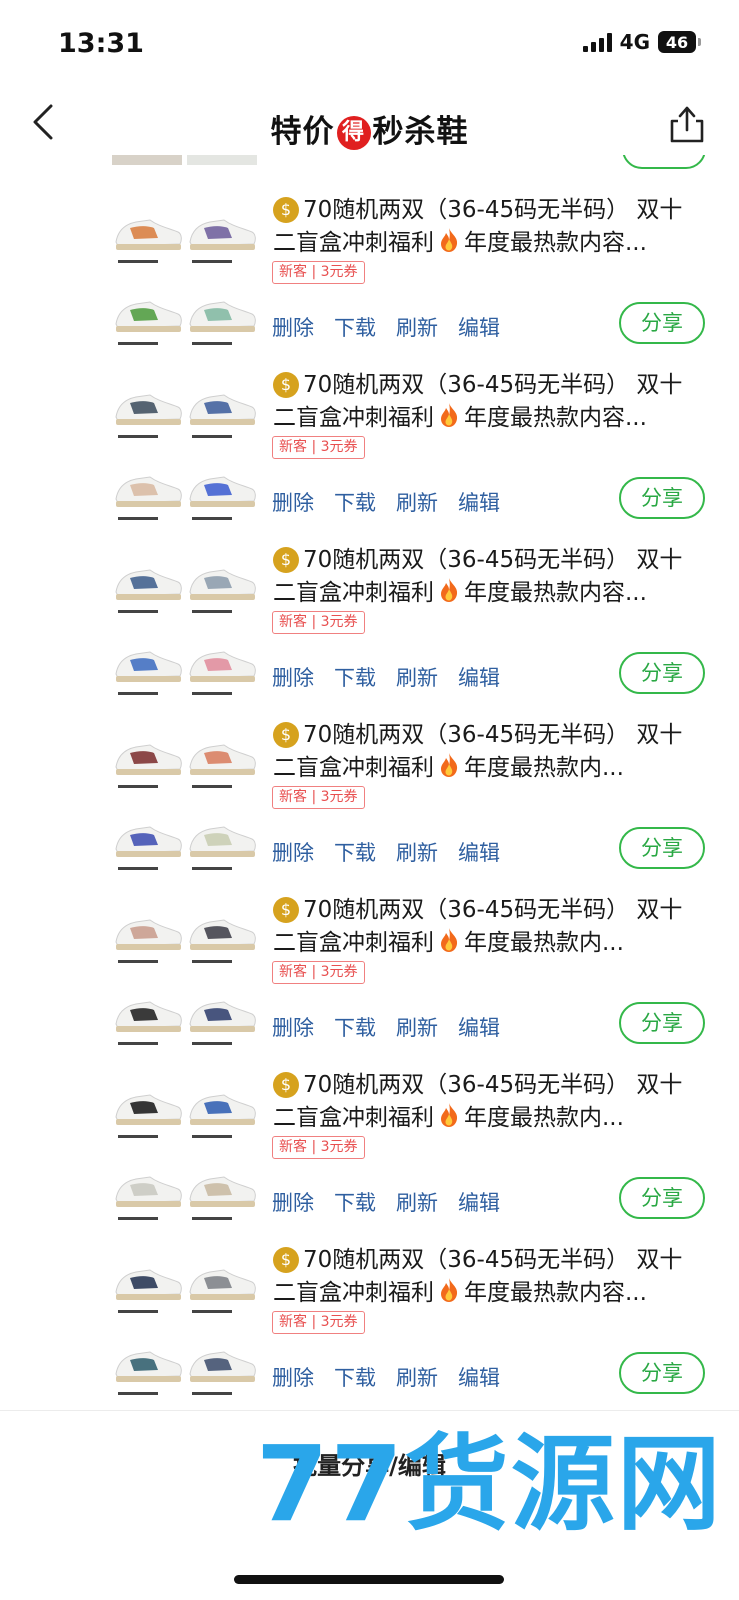 The width and height of the screenshot is (739, 1600). Describe the element at coordinates (679, 42) in the screenshot. I see `battery-icon: 46` at that location.